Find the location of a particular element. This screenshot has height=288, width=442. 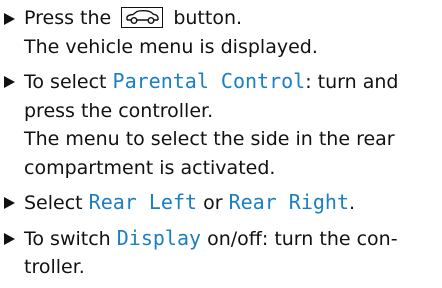

keyword-parental-control: Parental Control is located at coordinates (209, 81).